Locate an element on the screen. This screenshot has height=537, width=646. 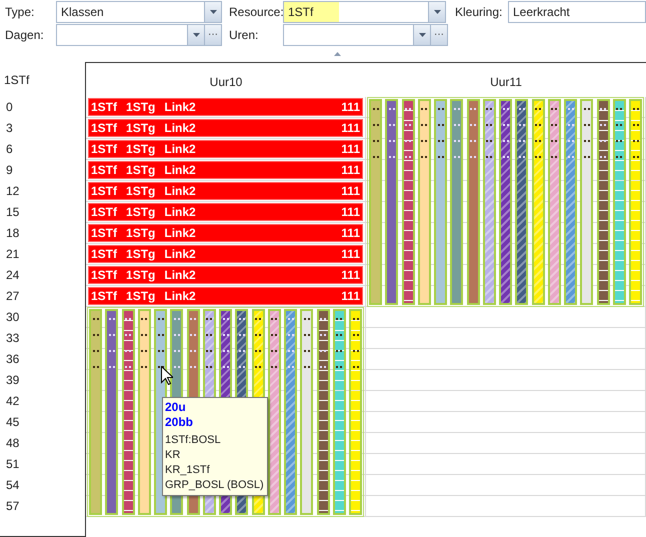
resource-heading: 1STf is located at coordinates (17, 80).